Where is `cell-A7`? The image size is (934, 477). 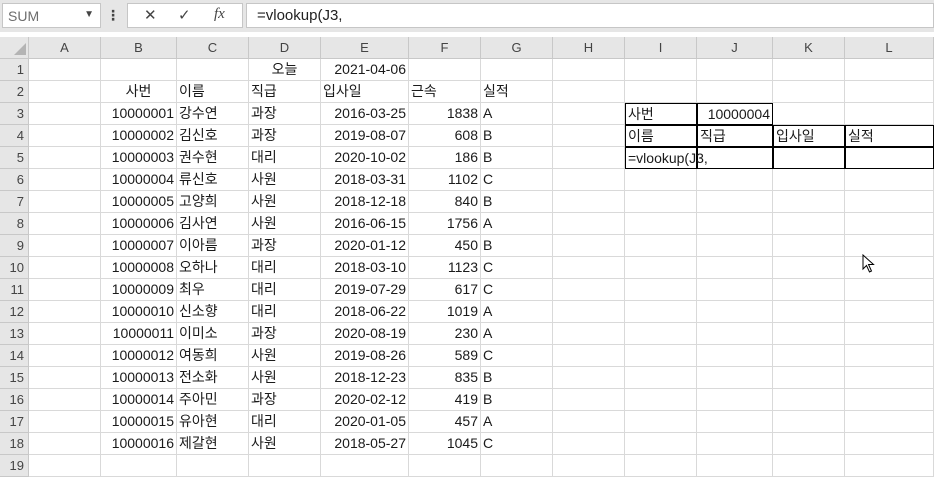
cell-A7 is located at coordinates (65, 202).